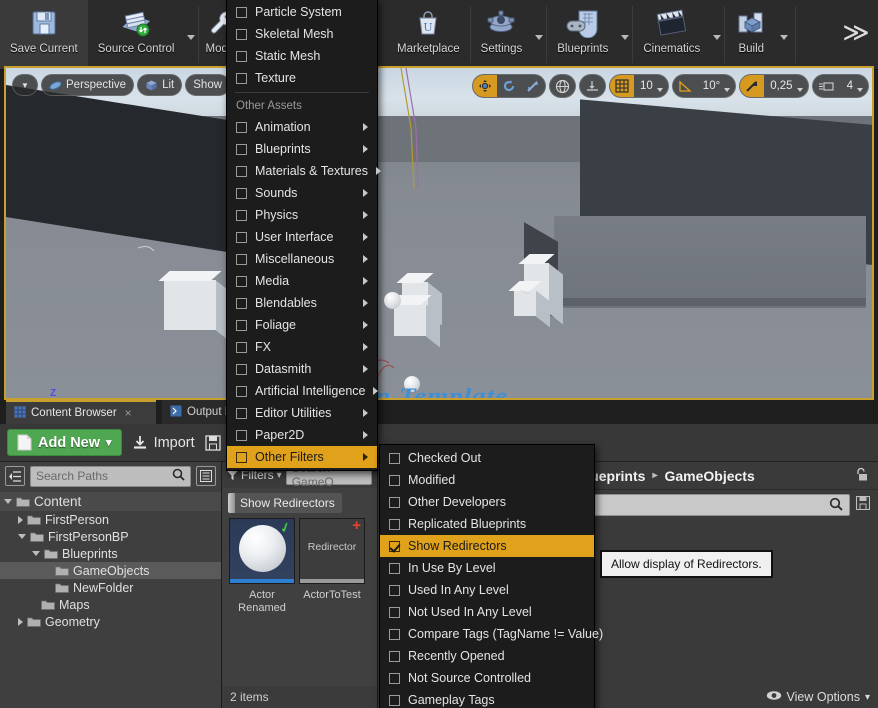 The image size is (878, 708). What do you see at coordinates (302, 12) in the screenshot?
I see `filters-menu-item-particle-system: Particle System` at bounding box center [302, 12].